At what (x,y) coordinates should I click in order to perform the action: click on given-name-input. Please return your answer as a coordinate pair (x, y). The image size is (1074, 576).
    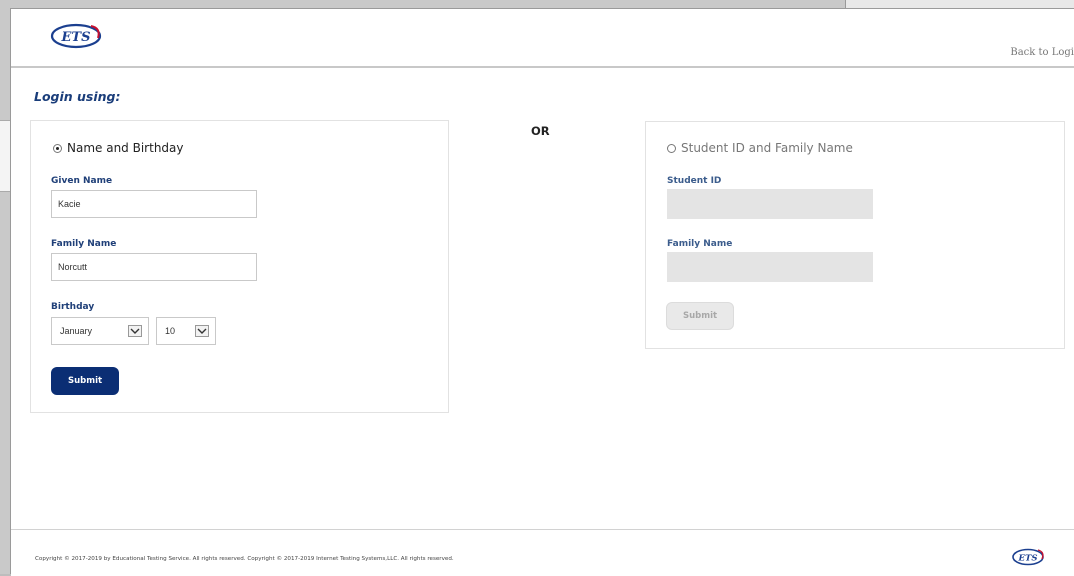
    Looking at the image, I should click on (154, 204).